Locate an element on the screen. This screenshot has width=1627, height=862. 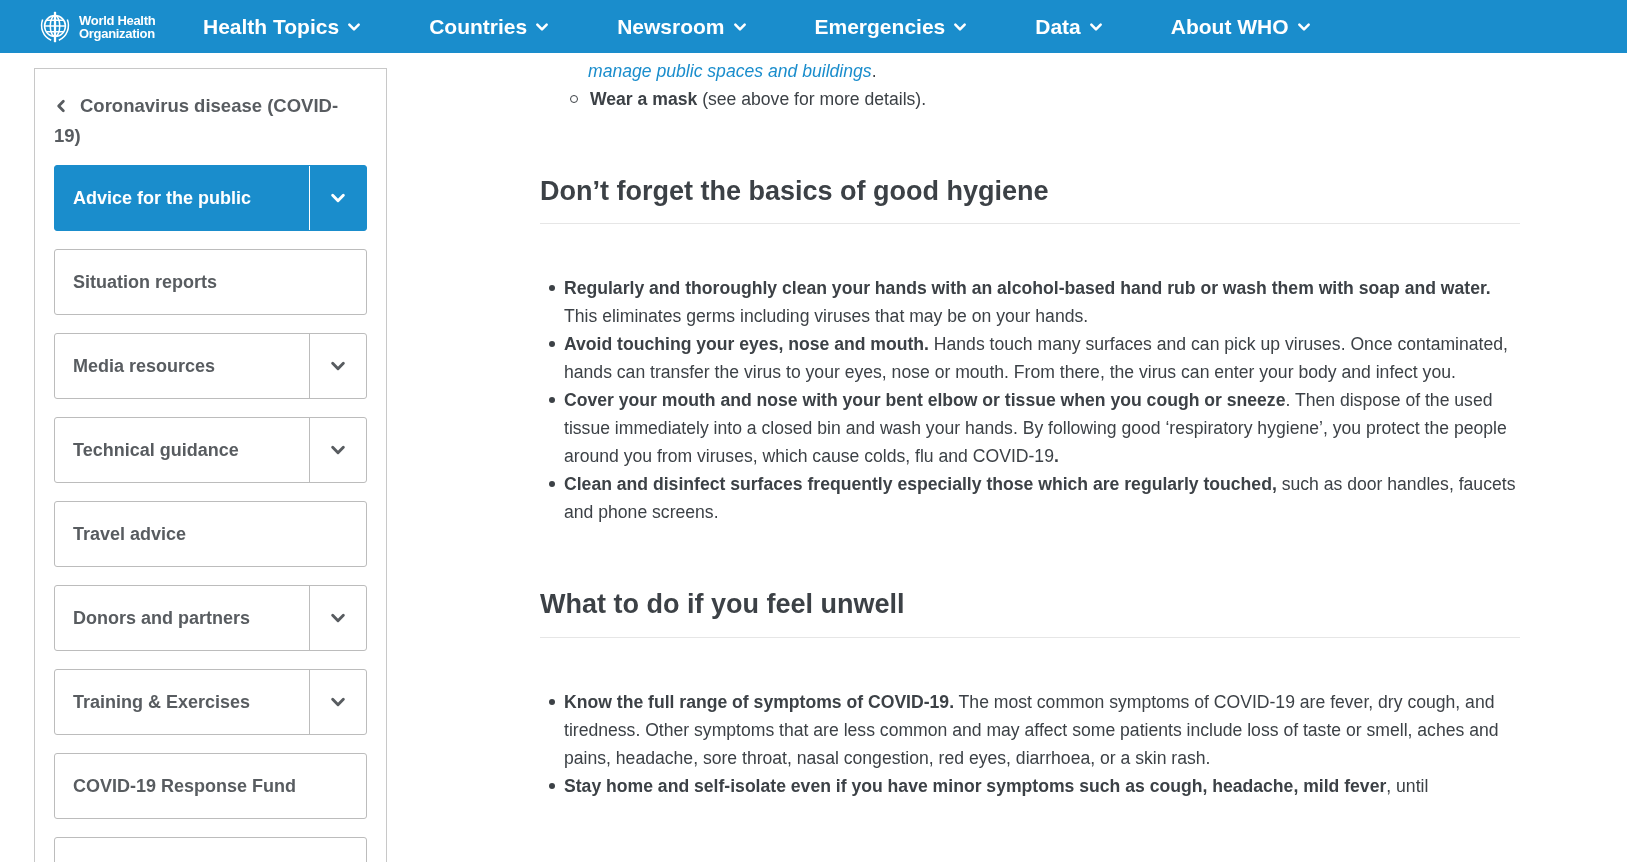
sidebar-link: Donors and partners is located at coordinates (182, 618).